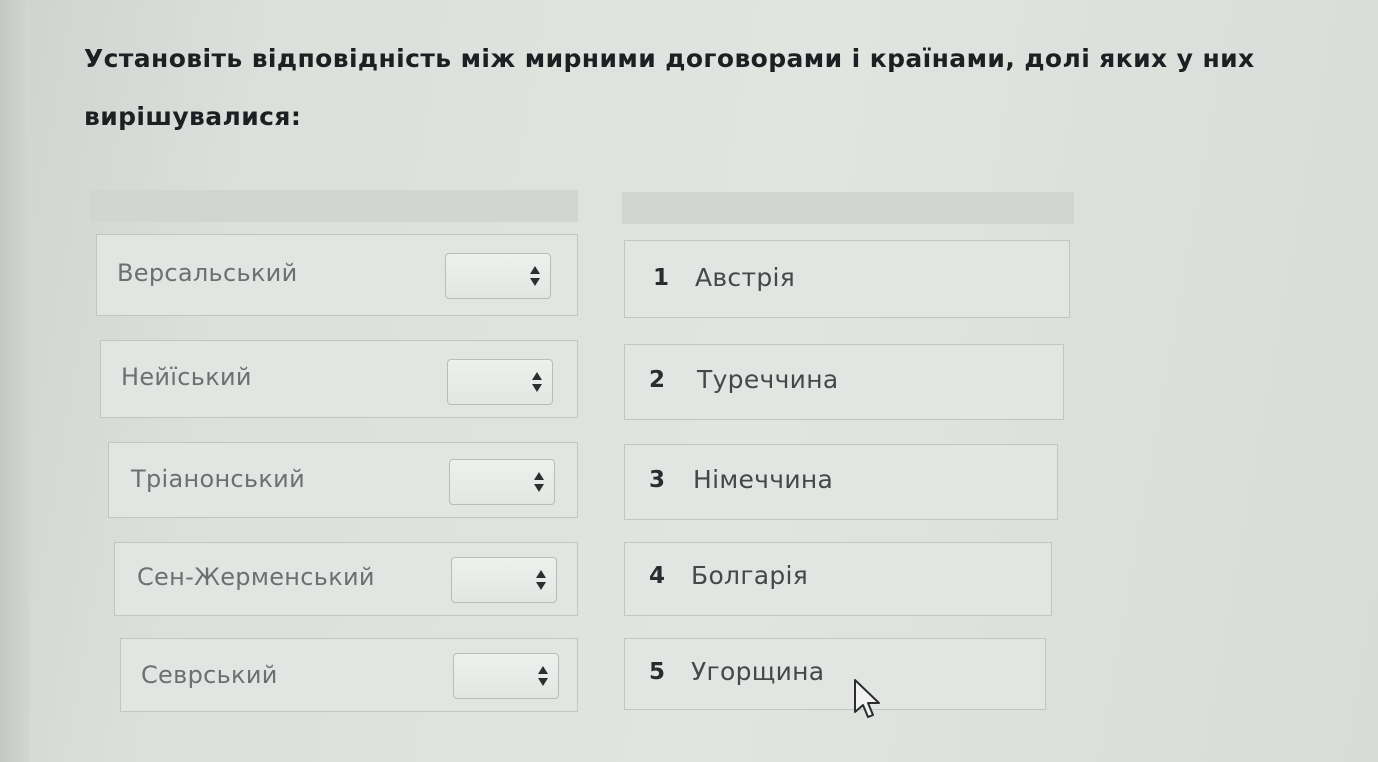 This screenshot has width=1378, height=762. What do you see at coordinates (848, 208) in the screenshot?
I see `countries-column-header` at bounding box center [848, 208].